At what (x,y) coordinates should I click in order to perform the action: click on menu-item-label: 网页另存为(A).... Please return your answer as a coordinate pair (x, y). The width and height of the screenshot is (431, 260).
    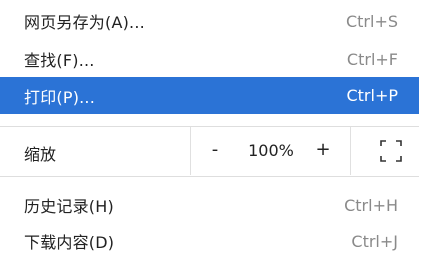
    Looking at the image, I should click on (84, 22).